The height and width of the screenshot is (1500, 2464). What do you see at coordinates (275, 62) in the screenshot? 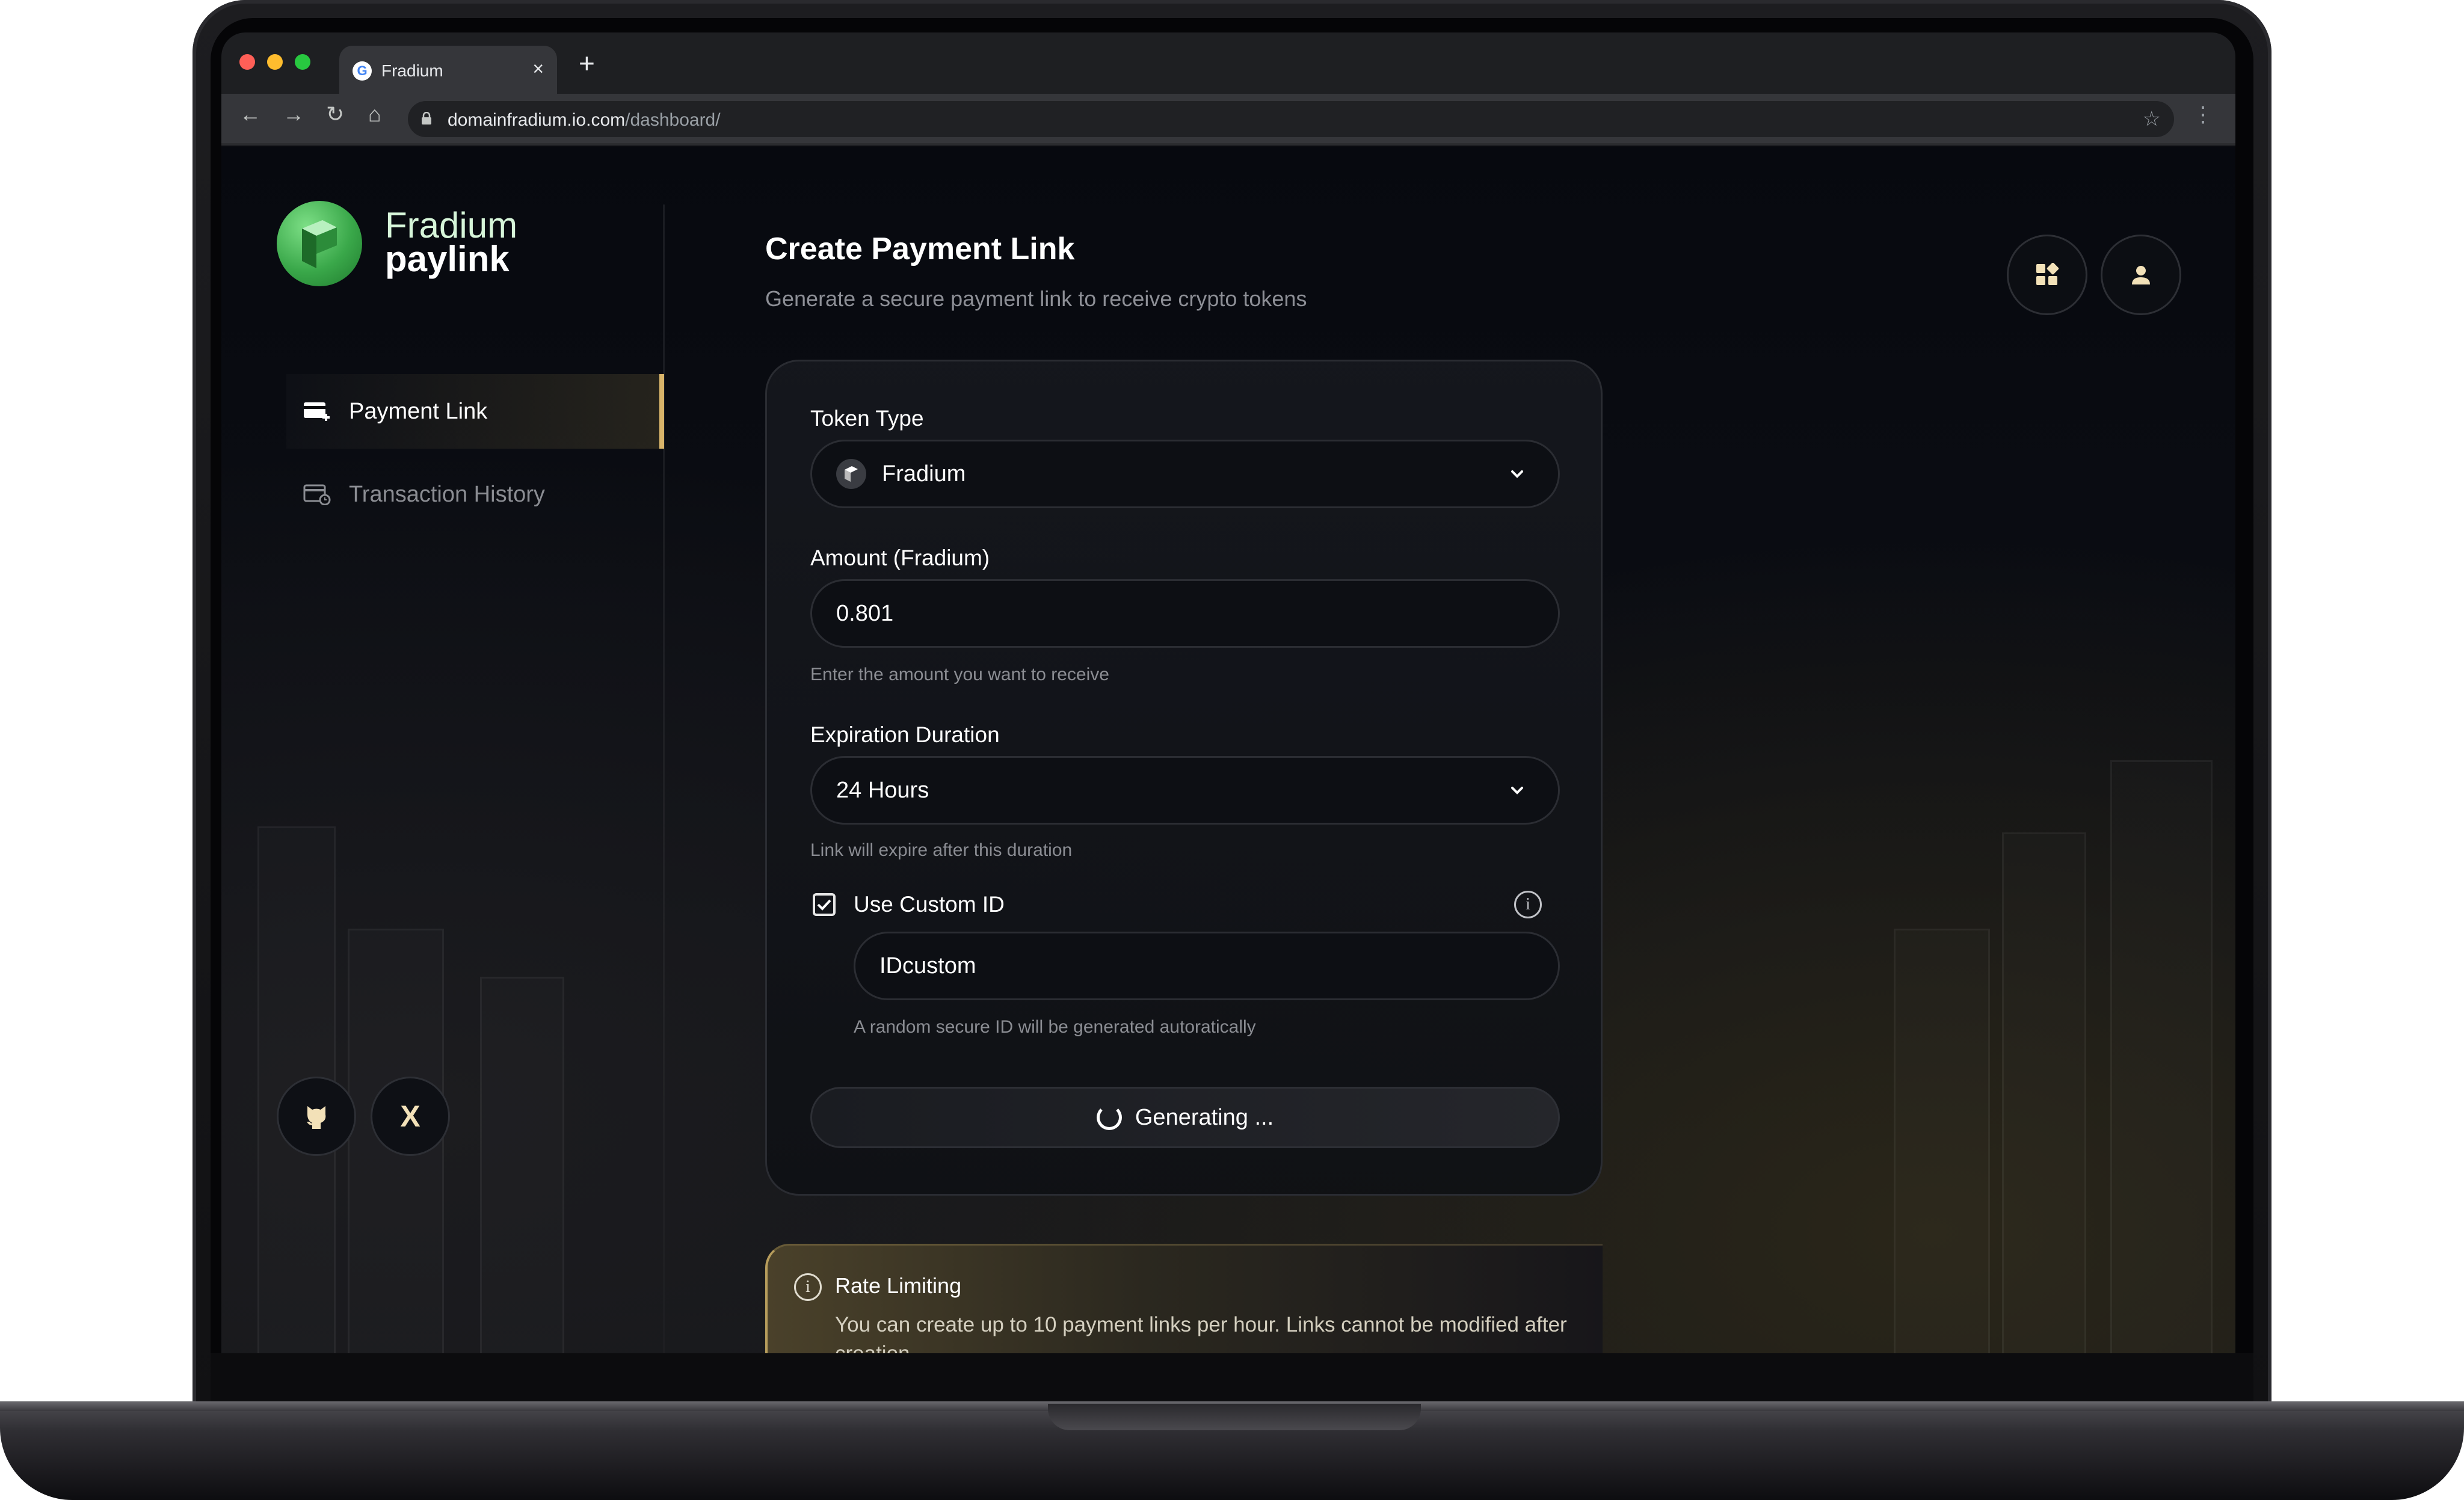
I see `minimize-window-button` at bounding box center [275, 62].